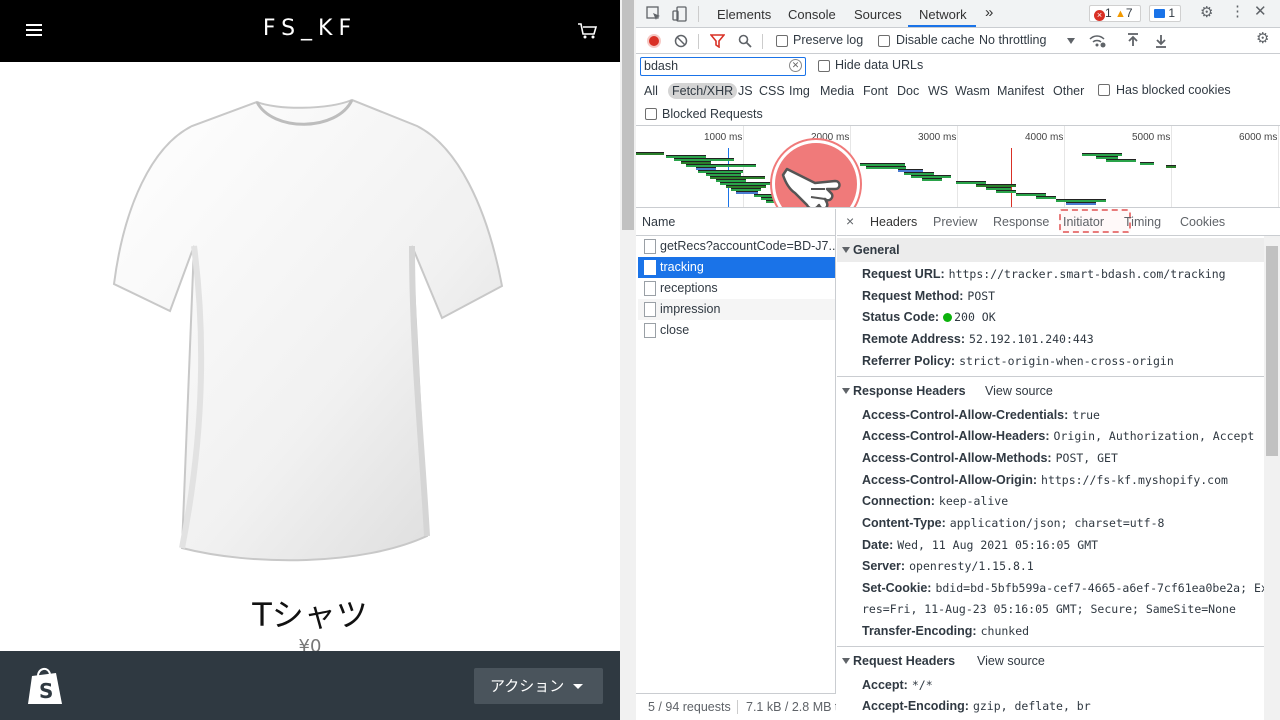 The height and width of the screenshot is (720, 1280). Describe the element at coordinates (736, 309) in the screenshot. I see `request-row: impression` at that location.